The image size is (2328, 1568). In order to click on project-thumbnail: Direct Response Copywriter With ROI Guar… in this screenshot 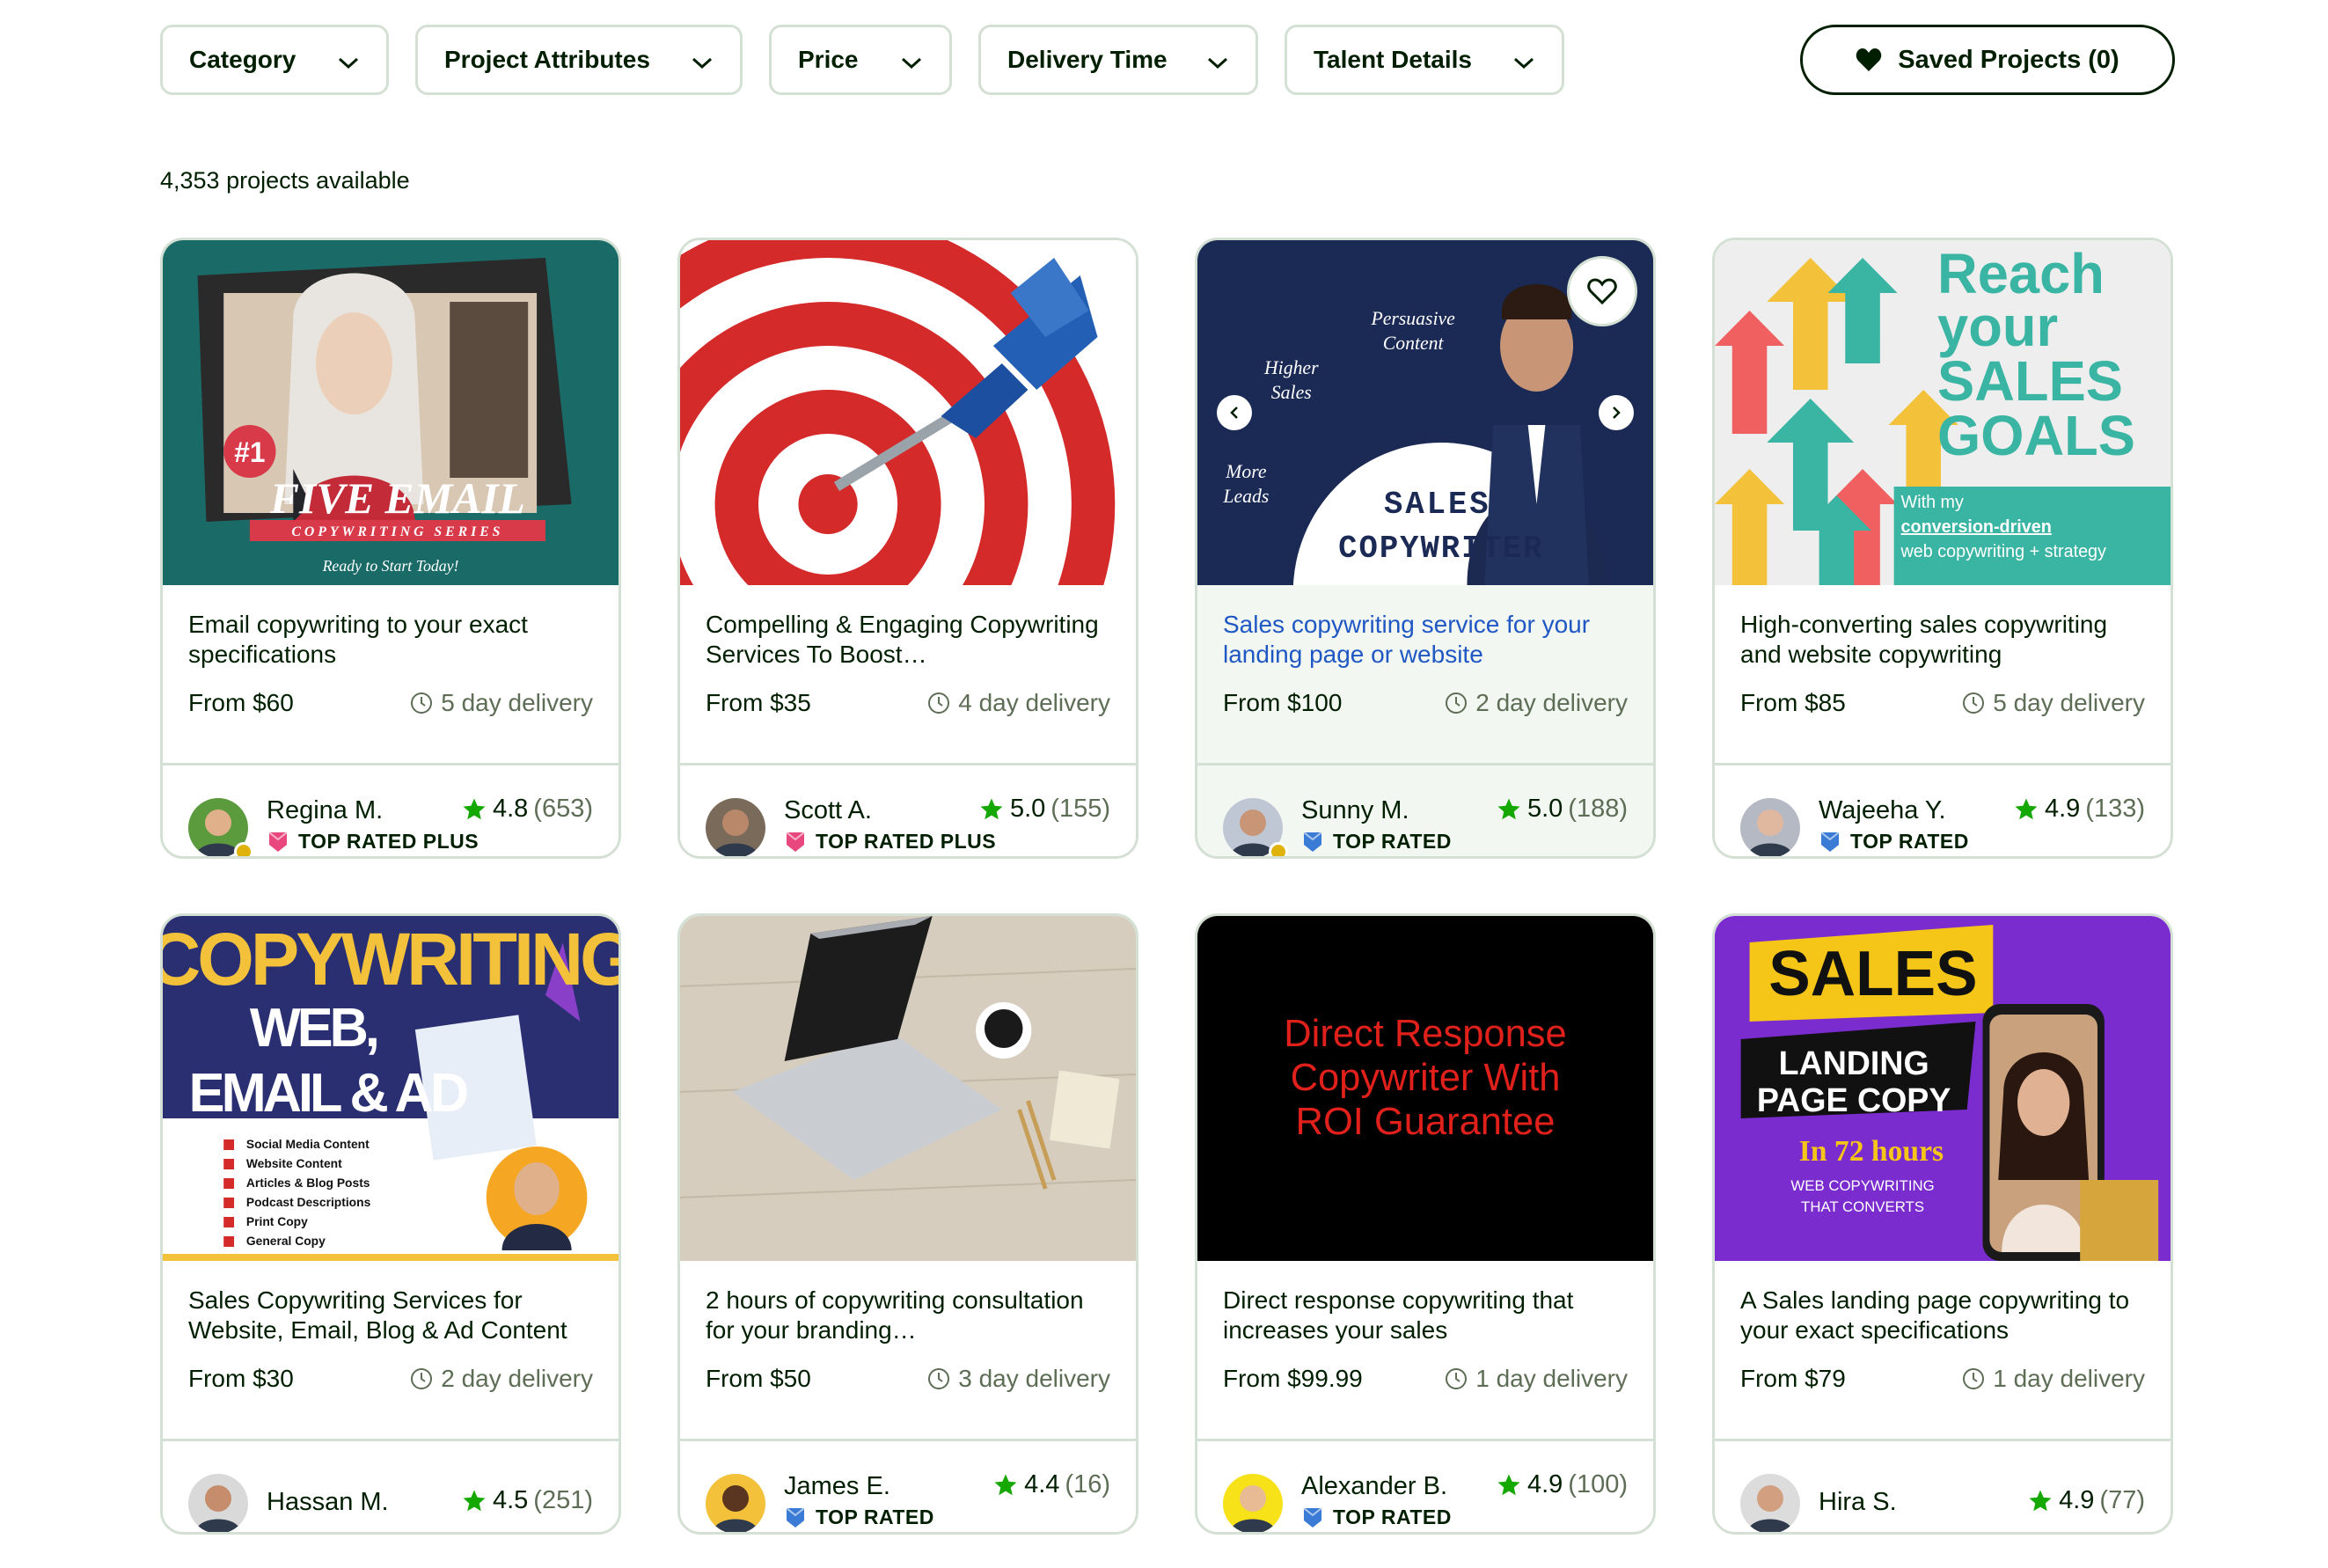, I will do `click(1425, 1088)`.